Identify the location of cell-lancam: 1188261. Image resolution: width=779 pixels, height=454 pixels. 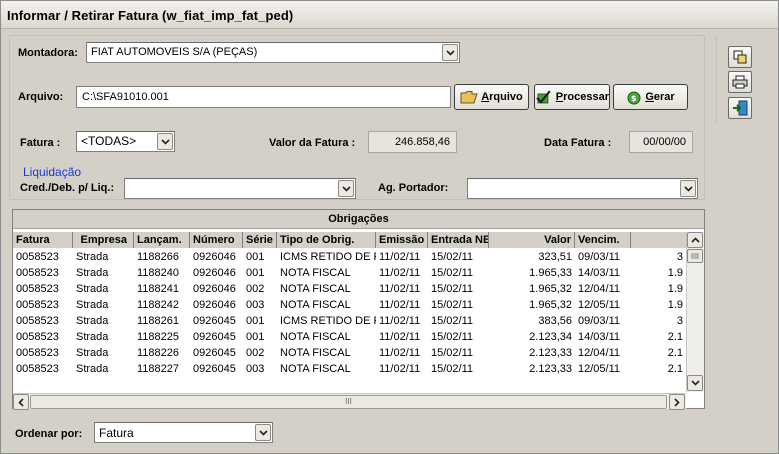
(158, 321).